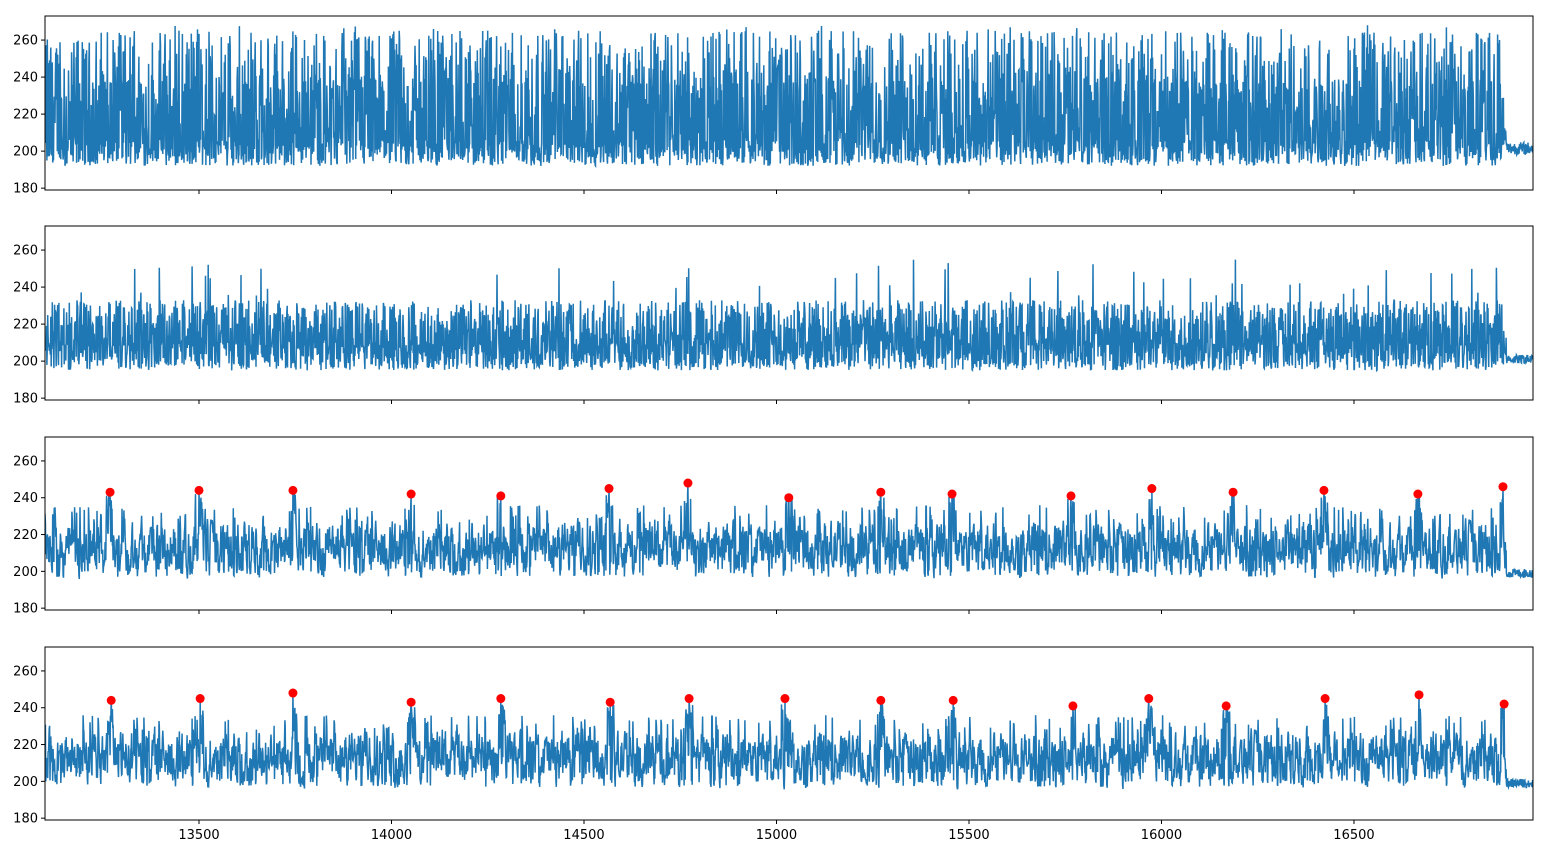 The height and width of the screenshot is (855, 1544). Describe the element at coordinates (776, 835) in the screenshot. I see `xtick-label: 15000` at that location.